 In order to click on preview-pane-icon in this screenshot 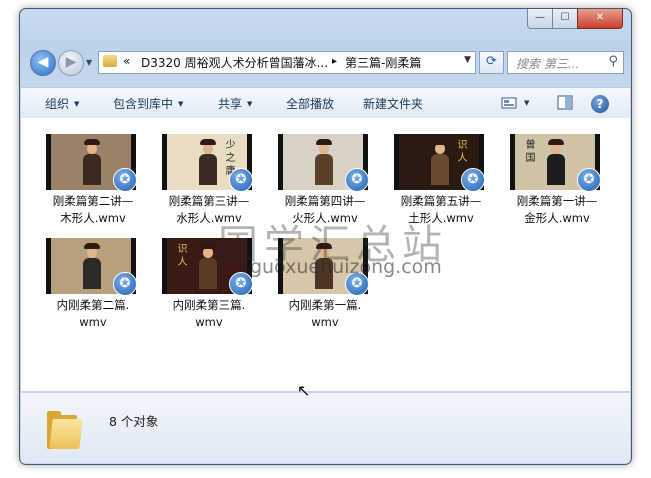, I will do `click(565, 102)`.